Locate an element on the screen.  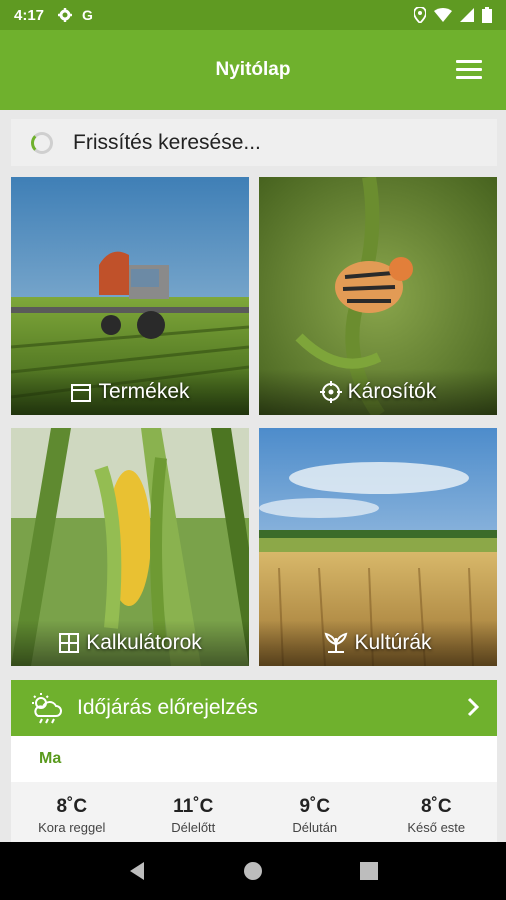
tile-kalkulatorok: Kalkulátorok is located at coordinates (130, 547).